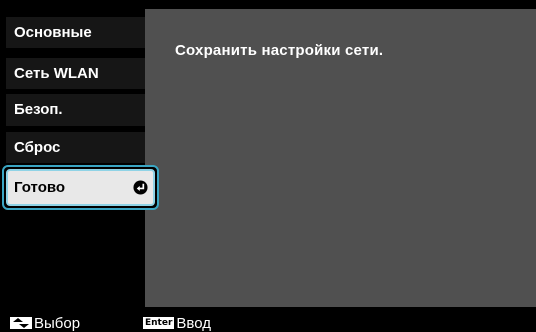  Describe the element at coordinates (75, 32) in the screenshot. I see `tab-basic: Основные` at that location.